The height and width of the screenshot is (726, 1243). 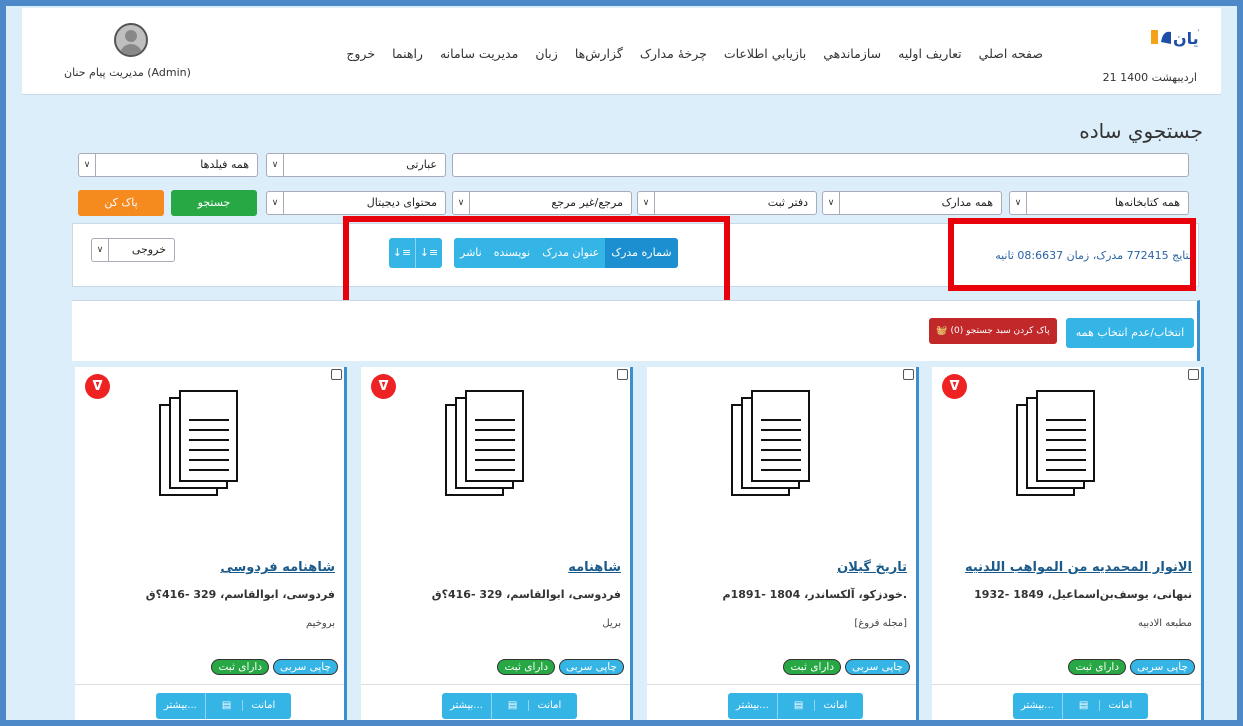 What do you see at coordinates (479, 53) in the screenshot?
I see `nav-system-admin: مديريت سامانه` at bounding box center [479, 53].